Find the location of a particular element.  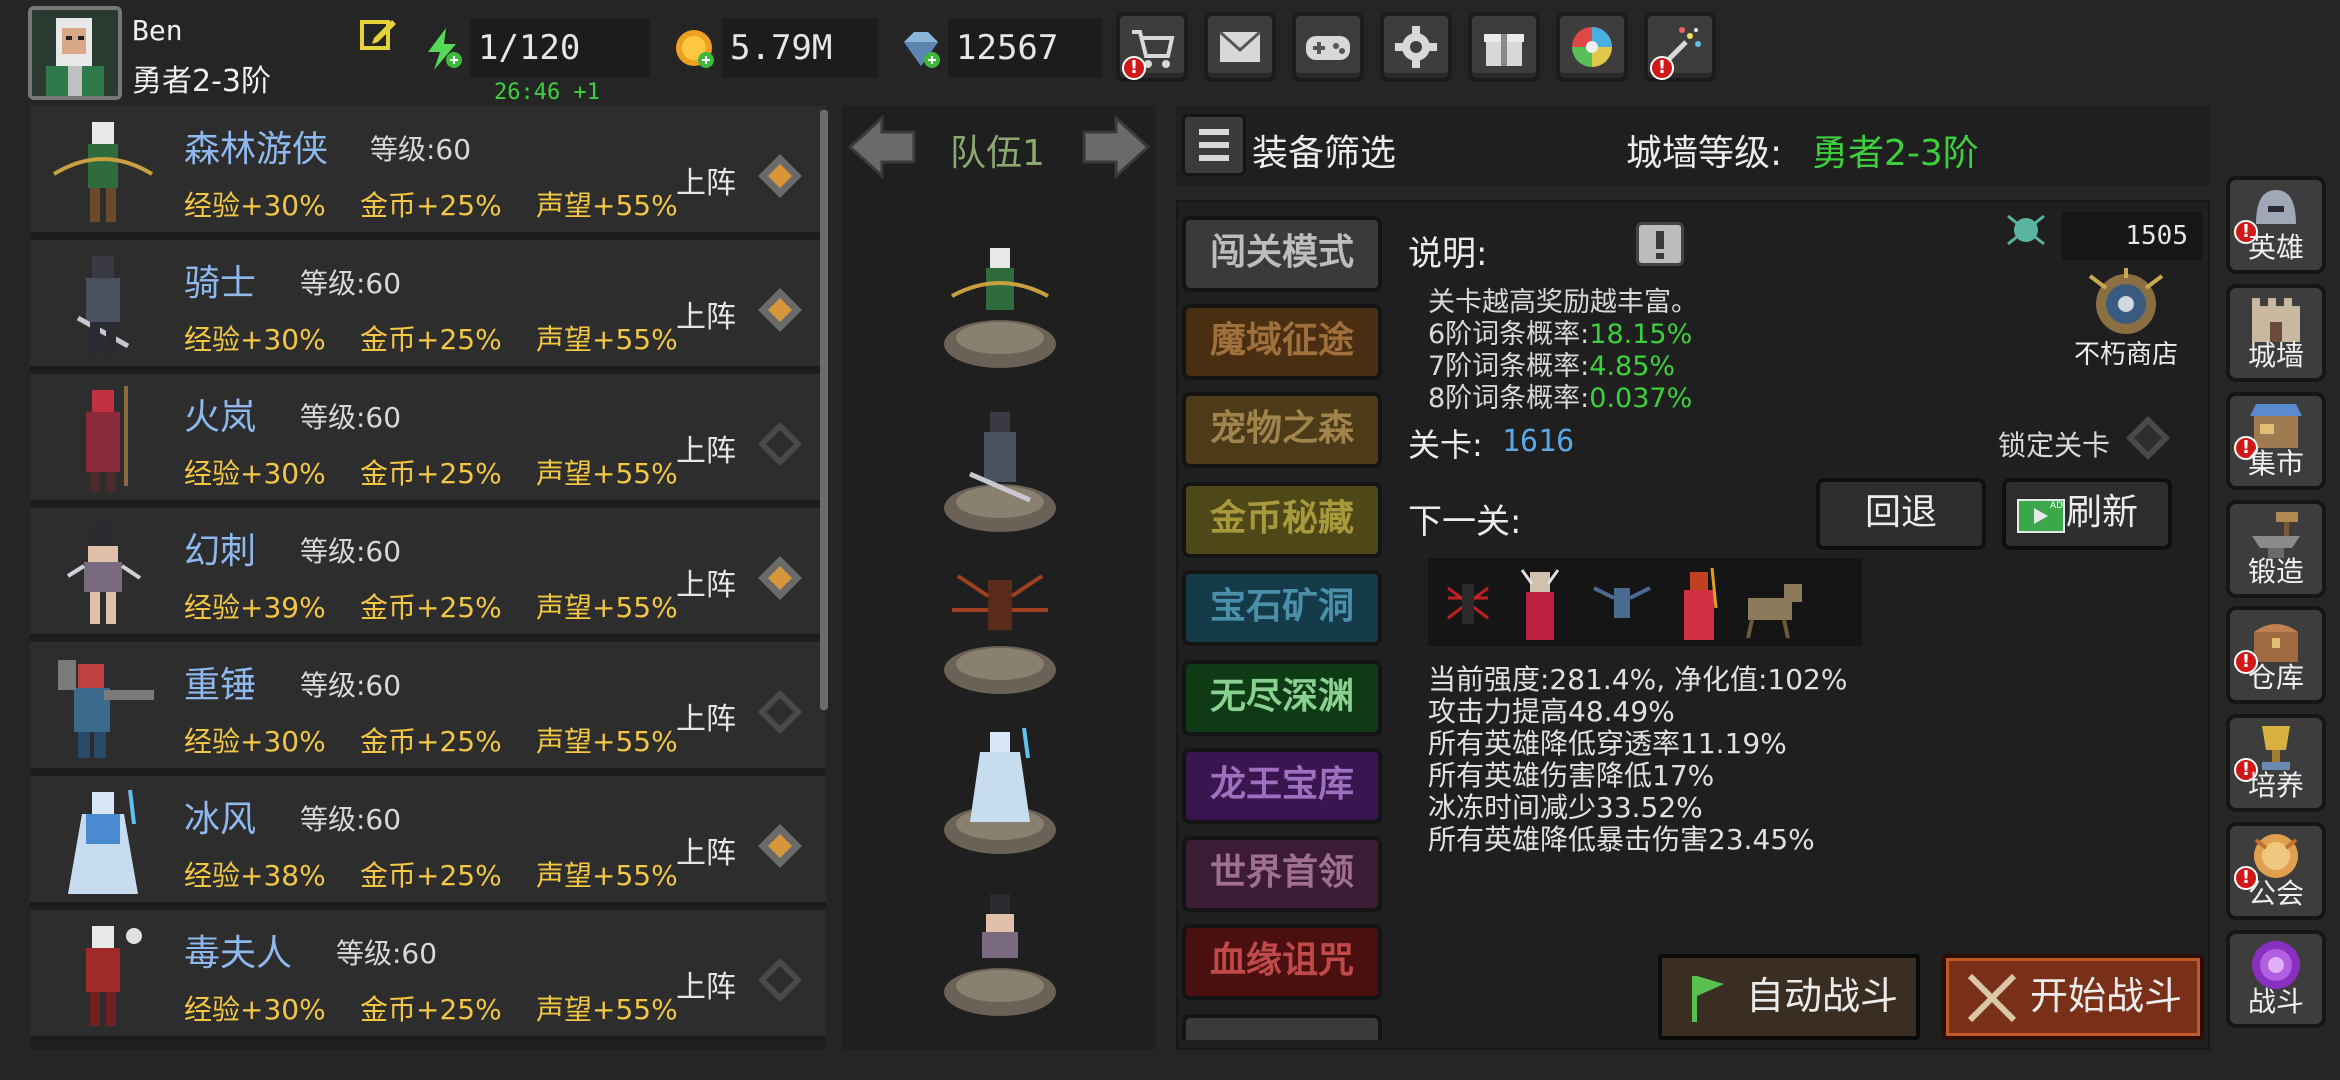

hero-list-scrollbar is located at coordinates (824, 410).